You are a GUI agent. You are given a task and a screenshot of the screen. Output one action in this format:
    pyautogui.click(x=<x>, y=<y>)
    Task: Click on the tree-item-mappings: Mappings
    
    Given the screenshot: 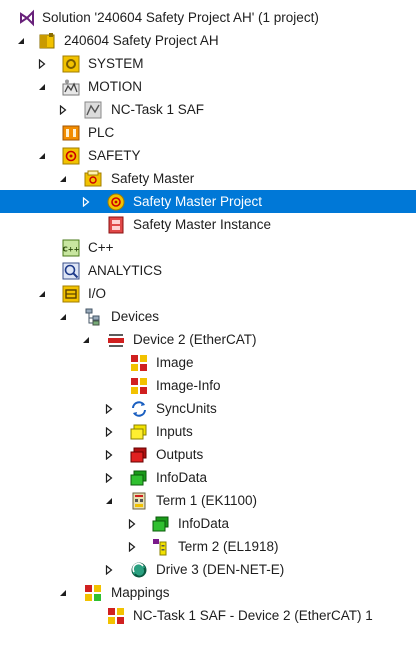 What is the action you would take?
    pyautogui.click(x=208, y=592)
    